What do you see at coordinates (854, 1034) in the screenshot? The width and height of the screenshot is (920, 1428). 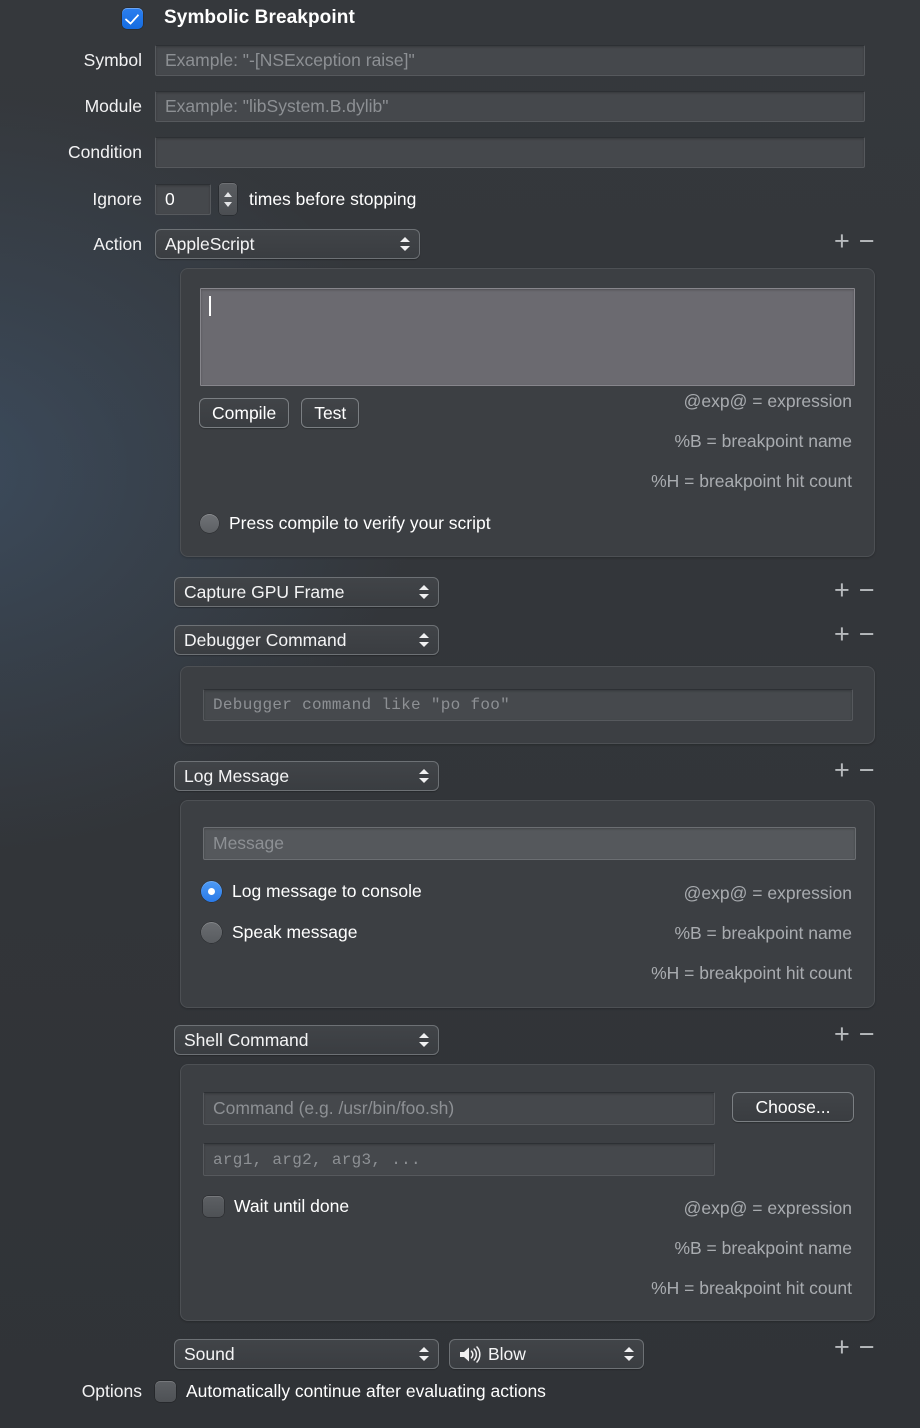 I see `add-remove-action-shell-command: + −` at bounding box center [854, 1034].